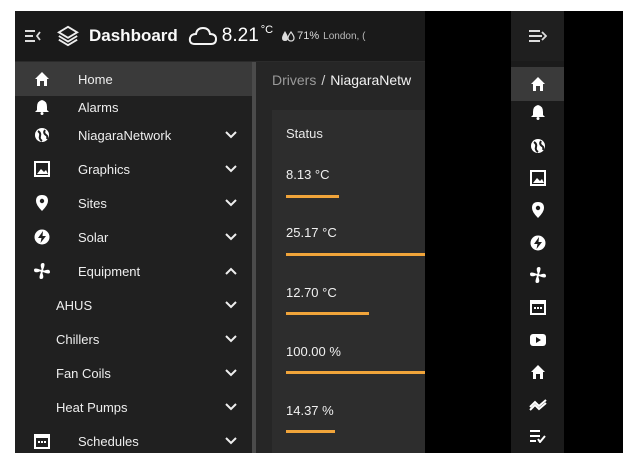 This screenshot has height=453, width=623. I want to click on collapsed-sidebar, so click(537, 232).